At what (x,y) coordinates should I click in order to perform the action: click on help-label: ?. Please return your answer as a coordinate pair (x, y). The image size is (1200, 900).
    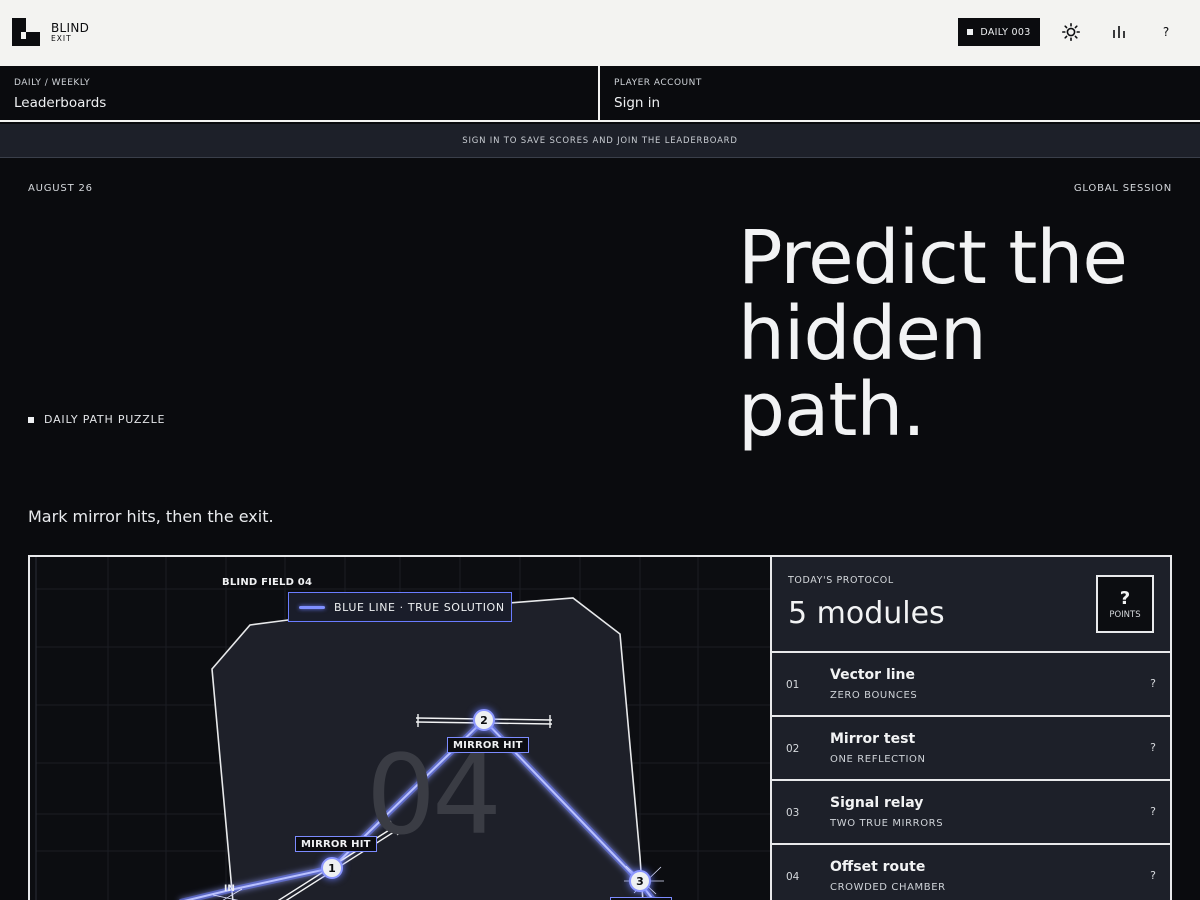
    Looking at the image, I should click on (1166, 32).